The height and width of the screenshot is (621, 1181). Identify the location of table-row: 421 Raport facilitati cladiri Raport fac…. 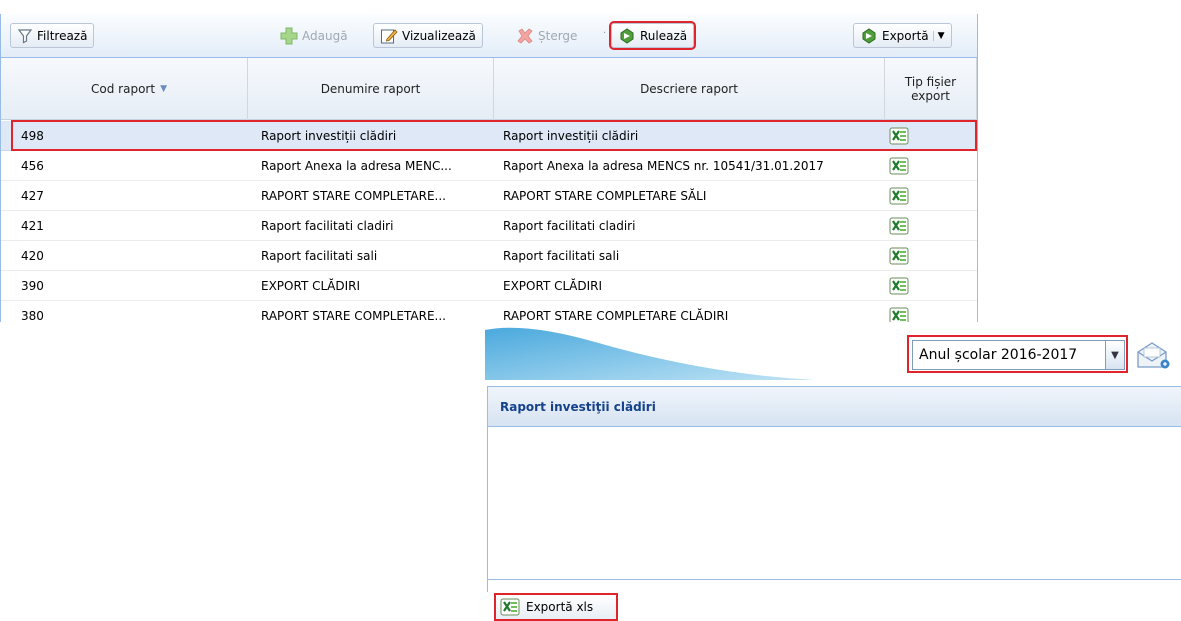
(489, 226).